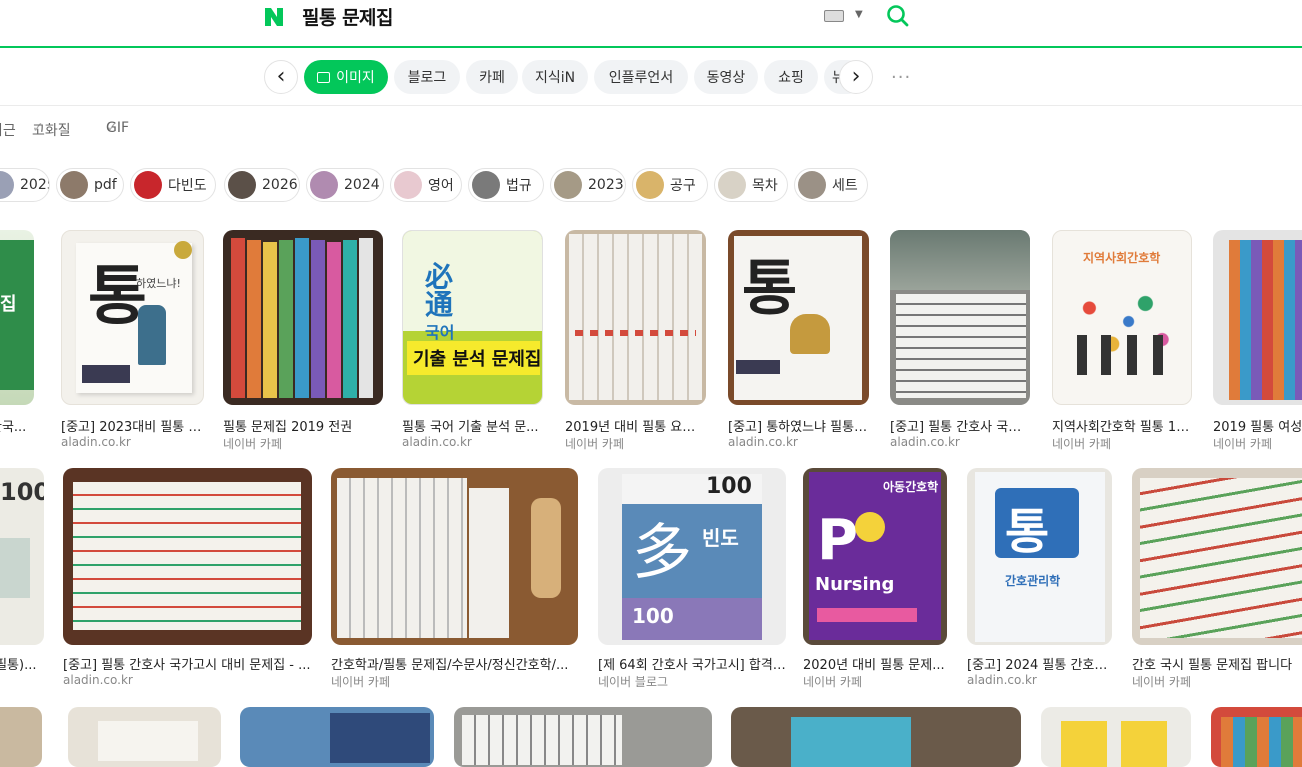 The width and height of the screenshot is (1302, 767). I want to click on result-title: 간호 국시 필통 문제집 팝니다, so click(1217, 663).